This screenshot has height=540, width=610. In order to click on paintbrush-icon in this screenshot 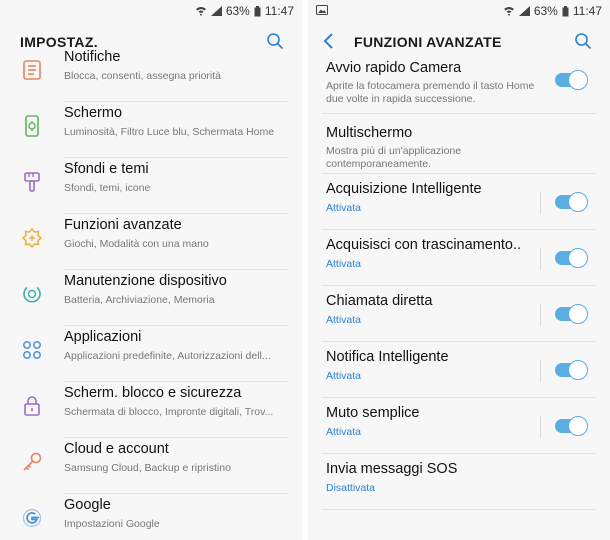, I will do `click(32, 182)`.